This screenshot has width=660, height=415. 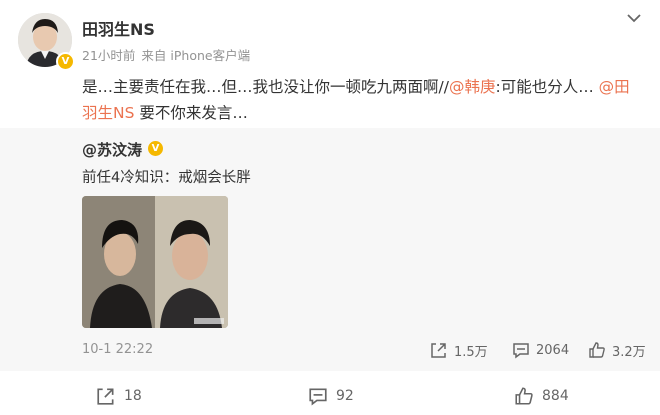 What do you see at coordinates (265, 87) in the screenshot?
I see `post-text-part1: 是…主要责任在我…但…我也没让你一顿吃九两面啊//` at bounding box center [265, 87].